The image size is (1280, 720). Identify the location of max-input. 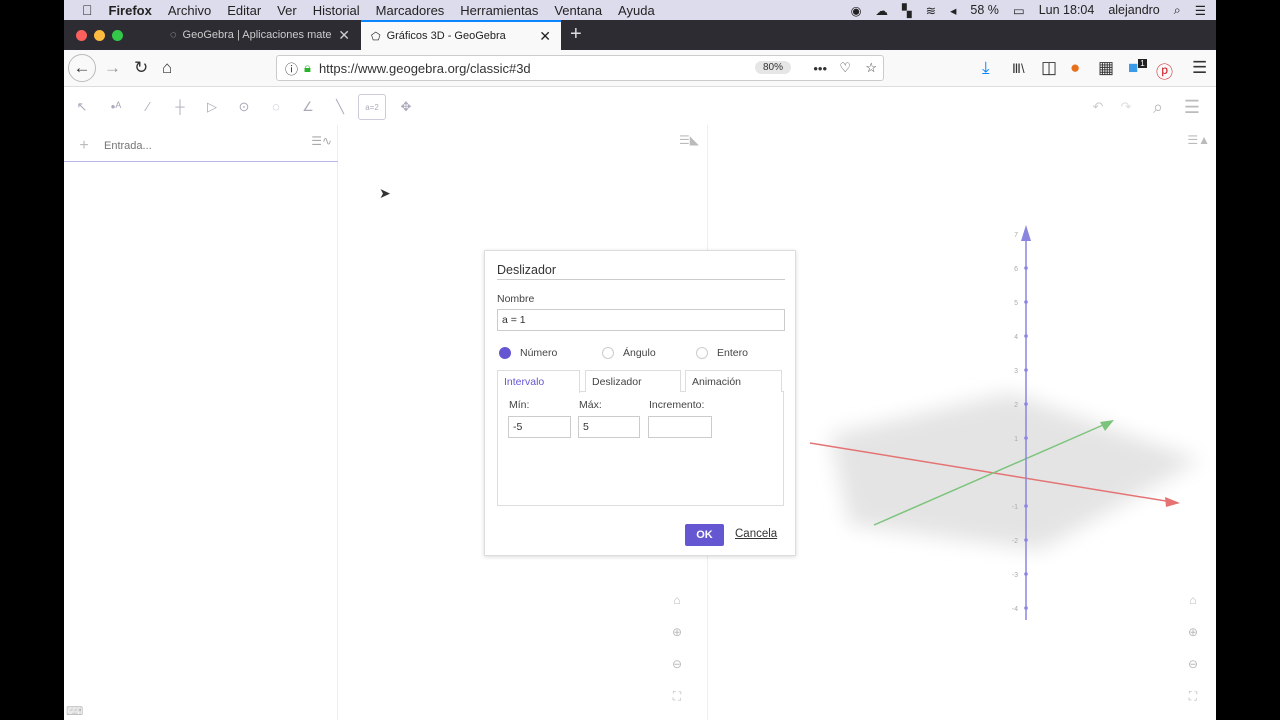
(609, 427).